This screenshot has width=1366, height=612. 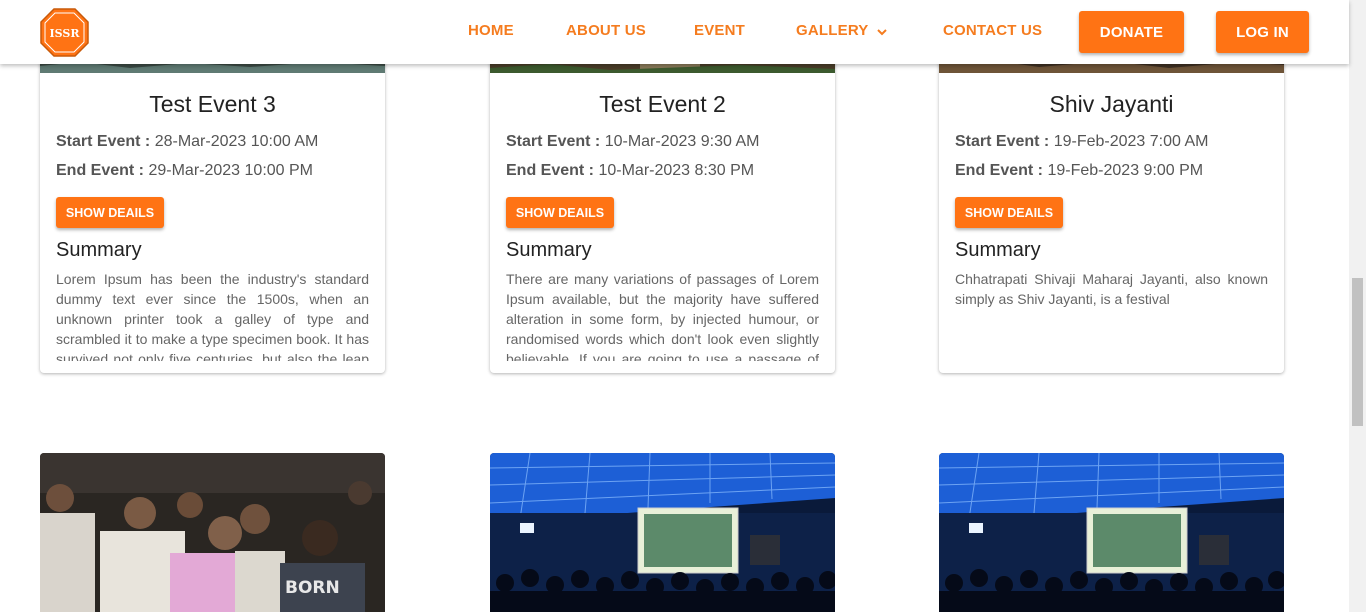 What do you see at coordinates (1125, 170) in the screenshot?
I see `end-value: 19-Feb-2023 9:00 PM` at bounding box center [1125, 170].